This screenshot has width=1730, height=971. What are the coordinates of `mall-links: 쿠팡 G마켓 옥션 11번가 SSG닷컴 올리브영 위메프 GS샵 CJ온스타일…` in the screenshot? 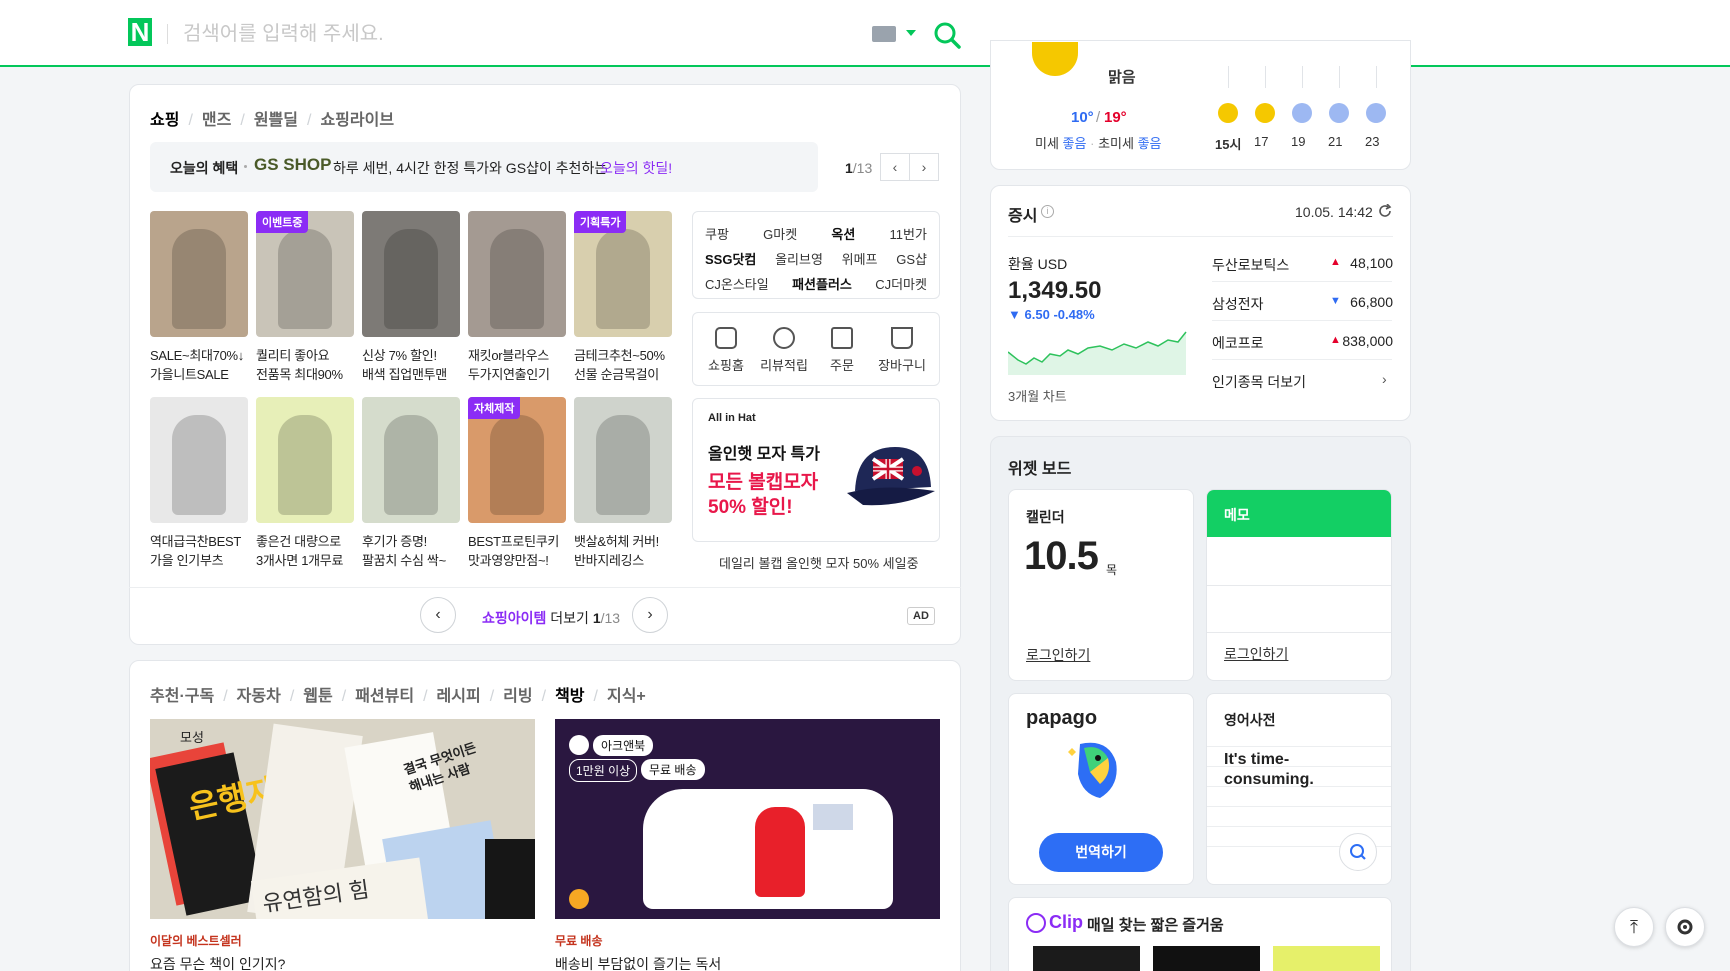 It's located at (816, 255).